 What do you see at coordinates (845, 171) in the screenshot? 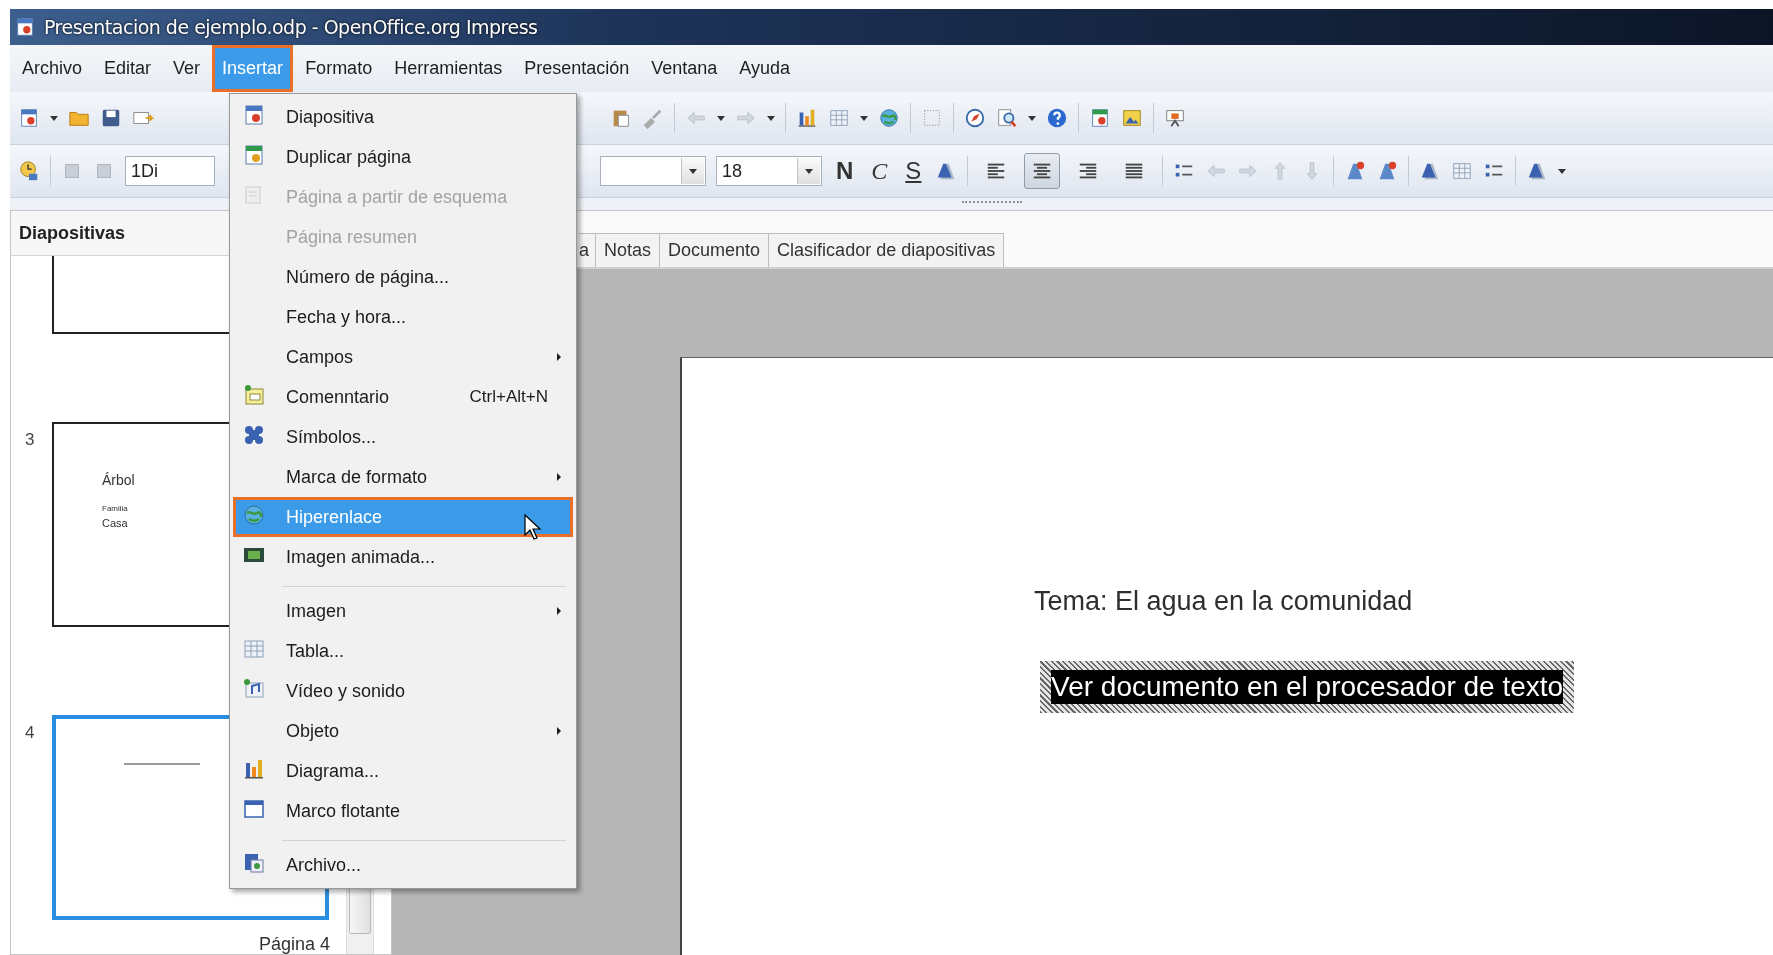
I see `text-style-button: N` at bounding box center [845, 171].